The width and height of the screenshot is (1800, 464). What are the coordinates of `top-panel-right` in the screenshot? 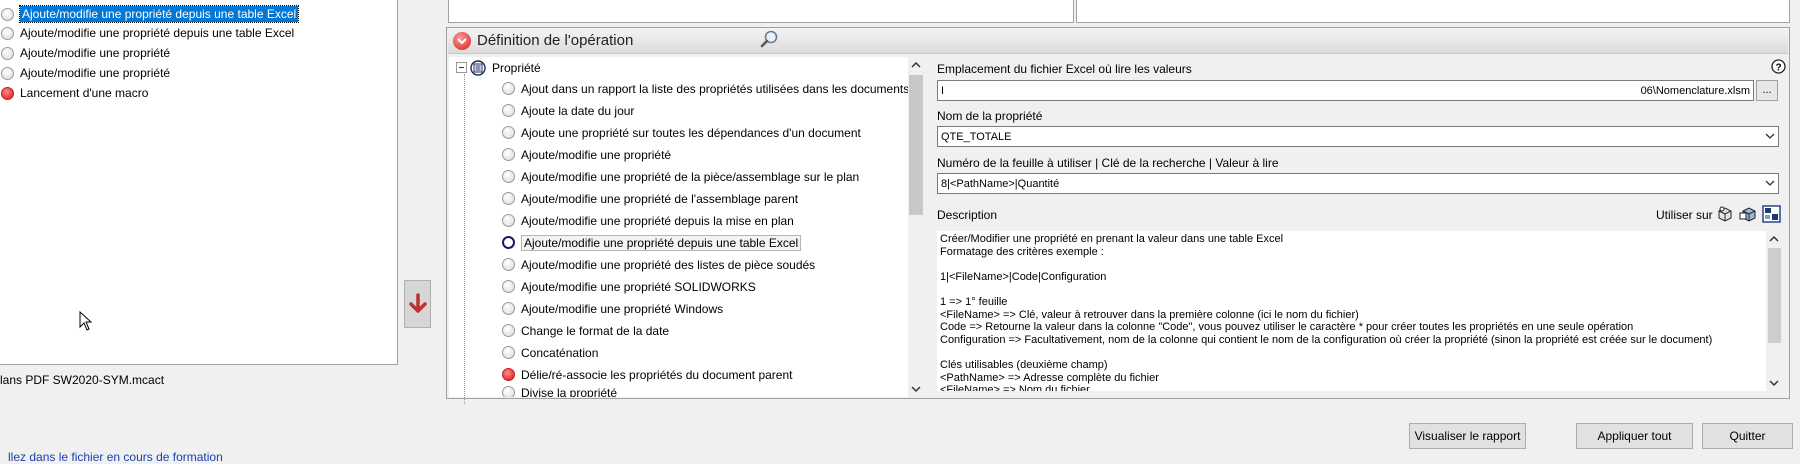 It's located at (1433, 11).